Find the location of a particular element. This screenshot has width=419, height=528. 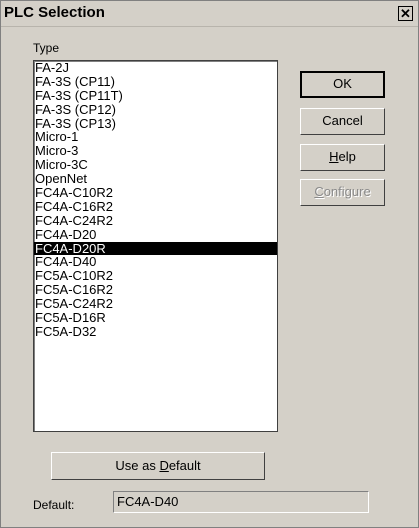

cancel-button: Cancel is located at coordinates (342, 121).